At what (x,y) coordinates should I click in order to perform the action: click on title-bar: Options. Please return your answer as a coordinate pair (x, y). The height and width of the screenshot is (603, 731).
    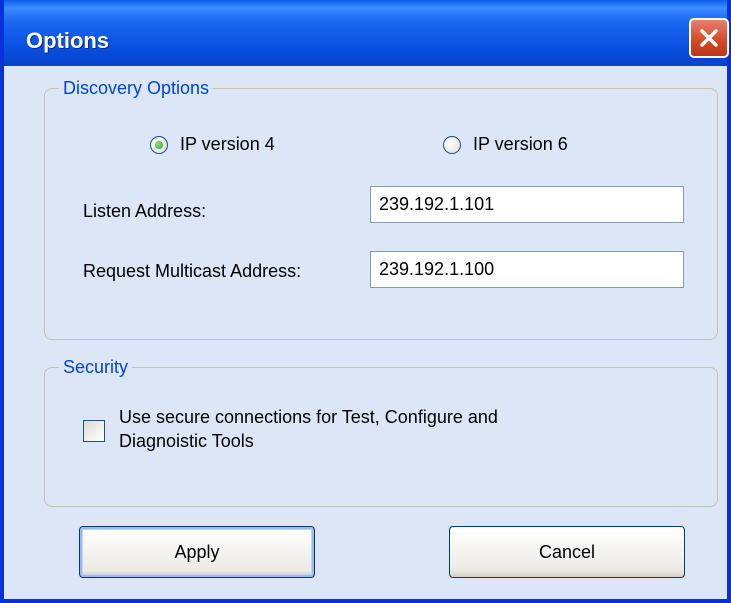
    Looking at the image, I should click on (366, 33).